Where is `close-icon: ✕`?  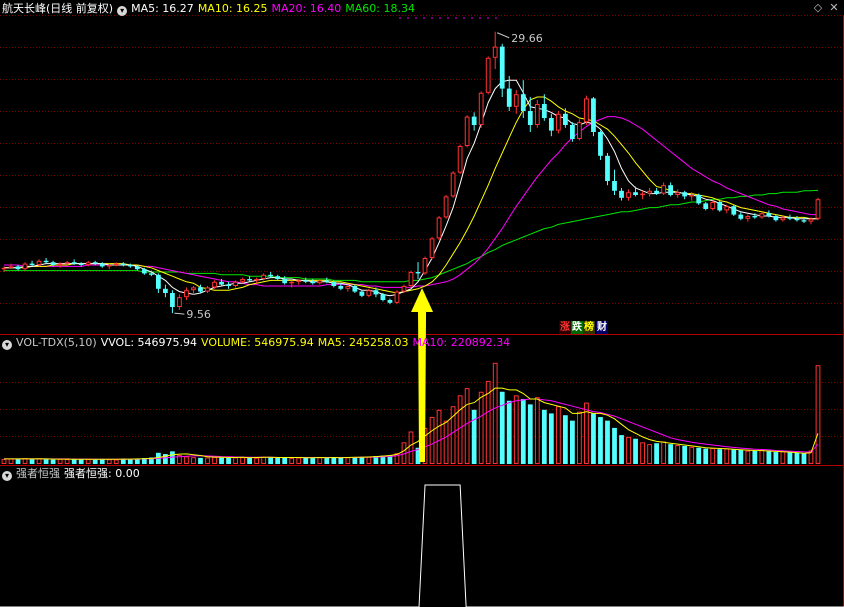
close-icon: ✕ is located at coordinates (834, 8).